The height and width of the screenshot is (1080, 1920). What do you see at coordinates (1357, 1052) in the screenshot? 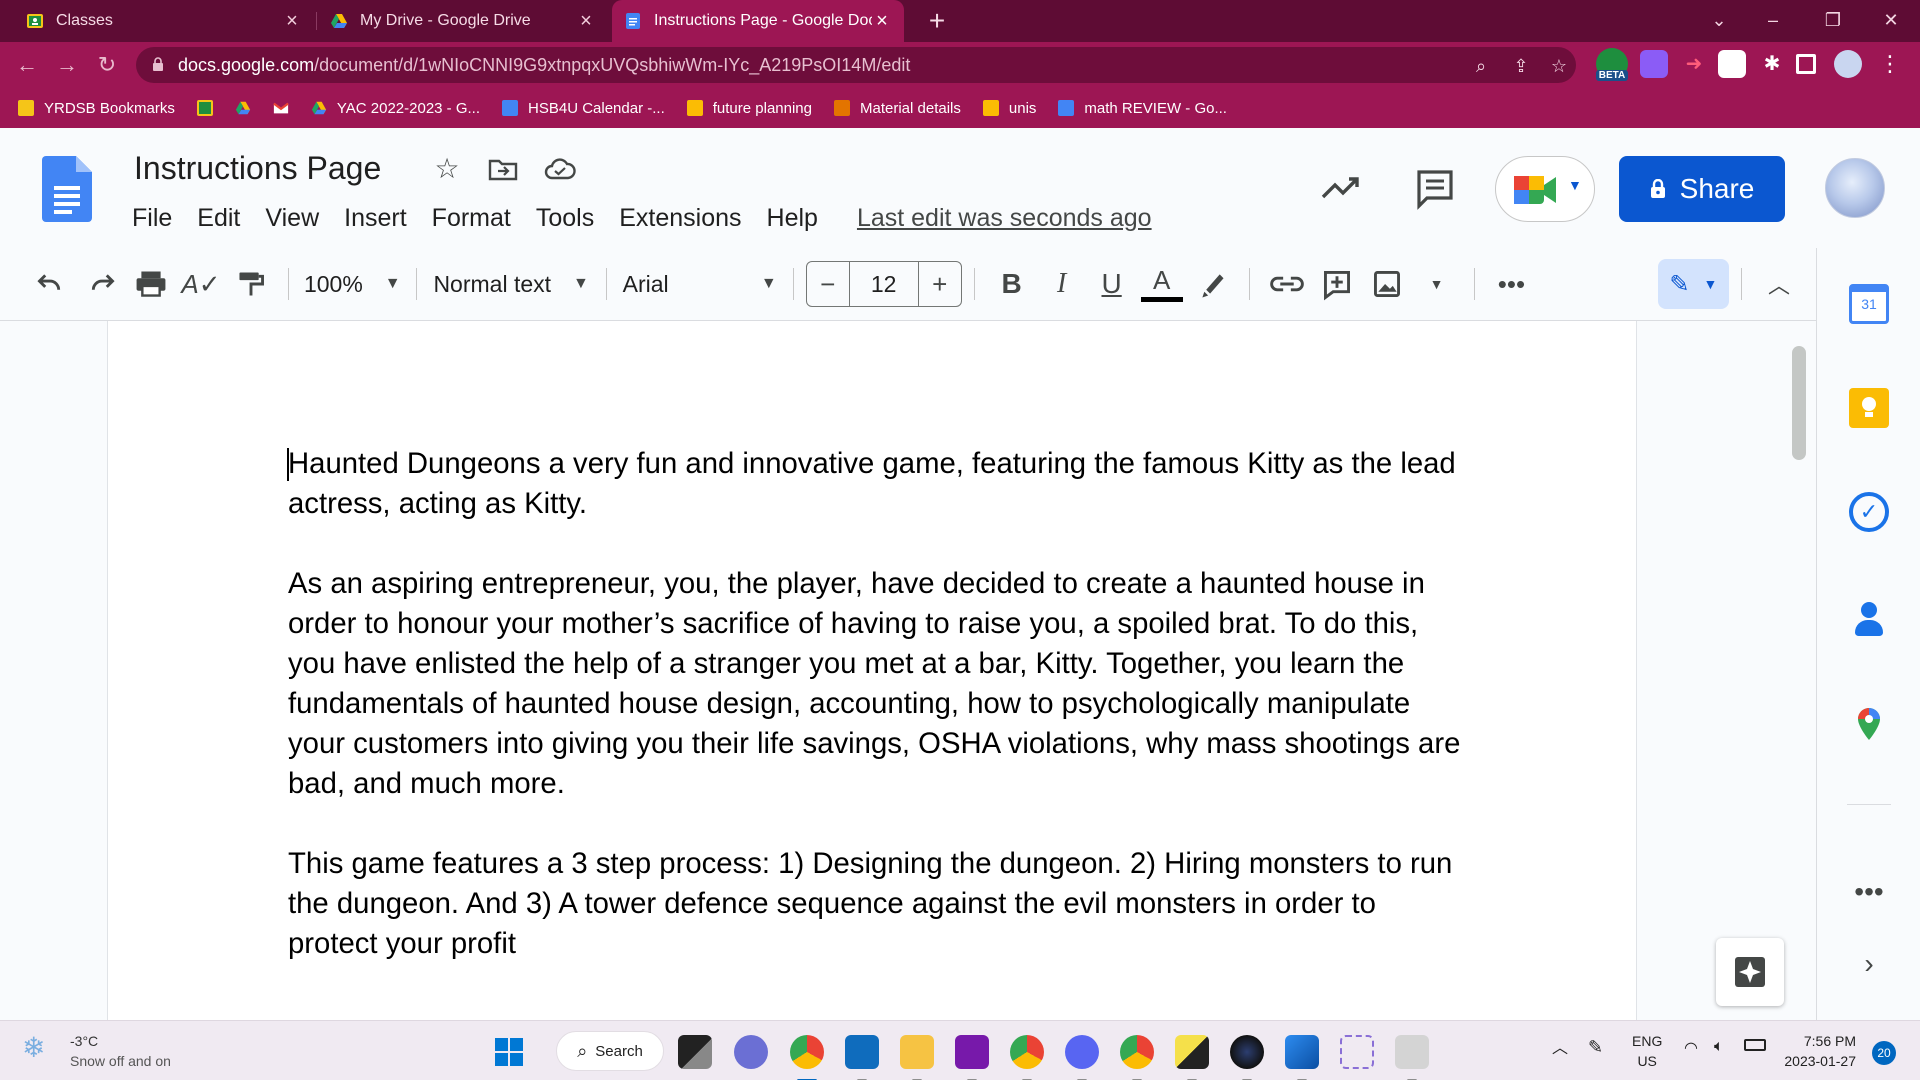
I see `snipping-tool-icon` at bounding box center [1357, 1052].